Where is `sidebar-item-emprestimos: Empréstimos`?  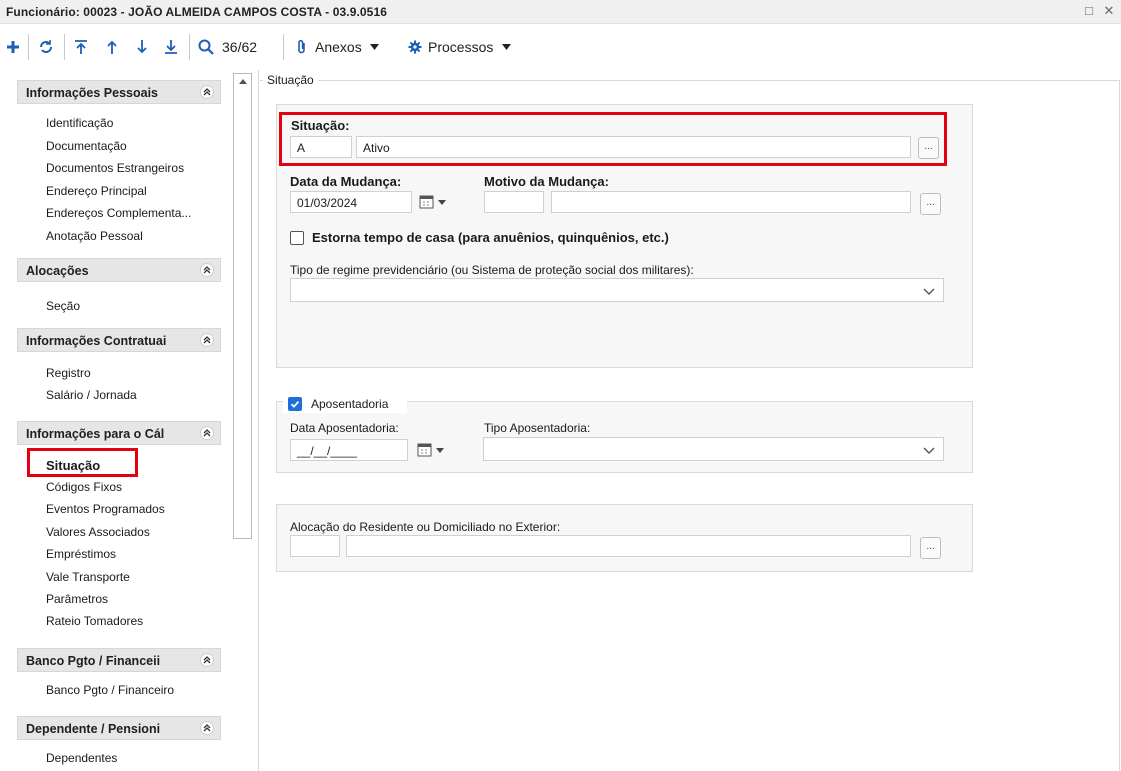
sidebar-item-emprestimos: Empréstimos is located at coordinates (81, 554).